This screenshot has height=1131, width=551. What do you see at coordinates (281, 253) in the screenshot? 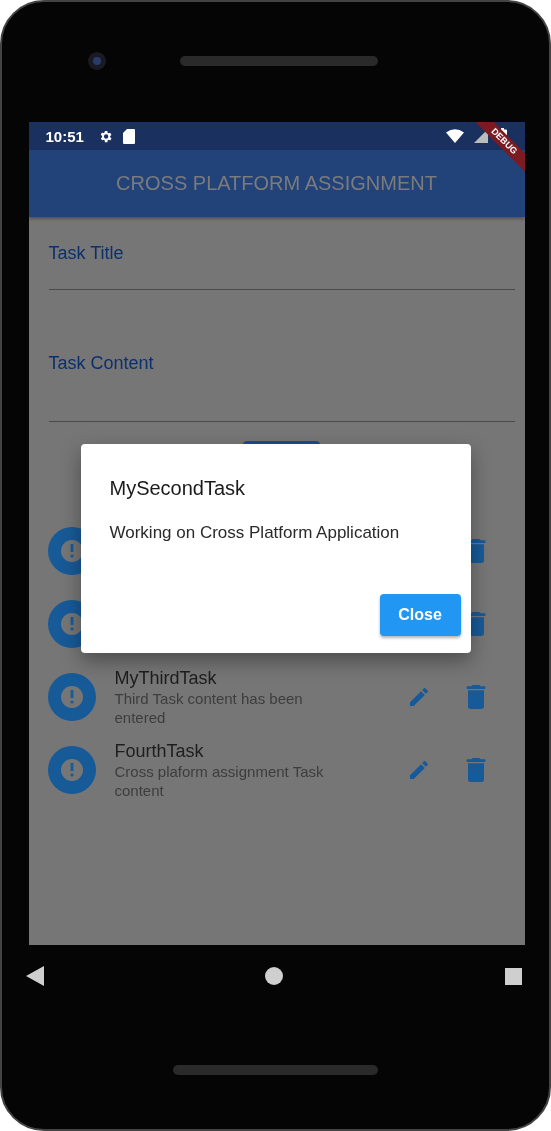
I see `text-input-field: Task Title` at bounding box center [281, 253].